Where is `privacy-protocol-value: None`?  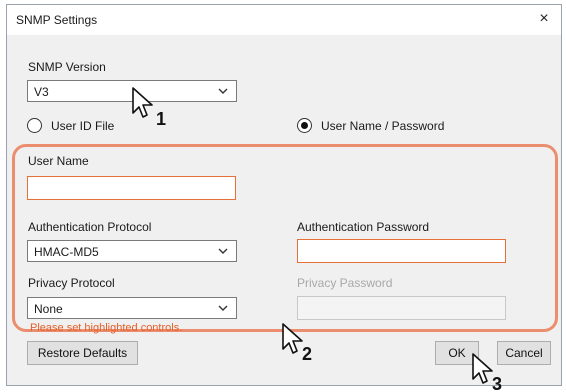 privacy-protocol-value: None is located at coordinates (48, 309).